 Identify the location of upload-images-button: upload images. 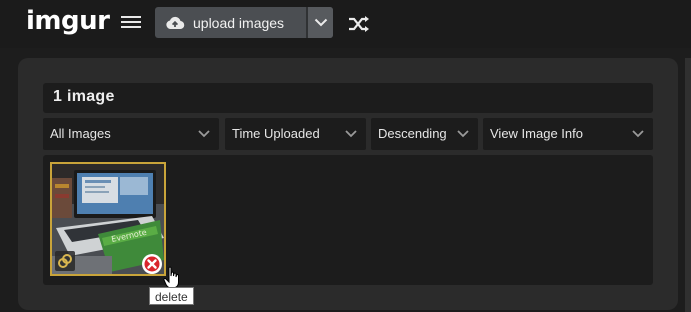
(230, 22).